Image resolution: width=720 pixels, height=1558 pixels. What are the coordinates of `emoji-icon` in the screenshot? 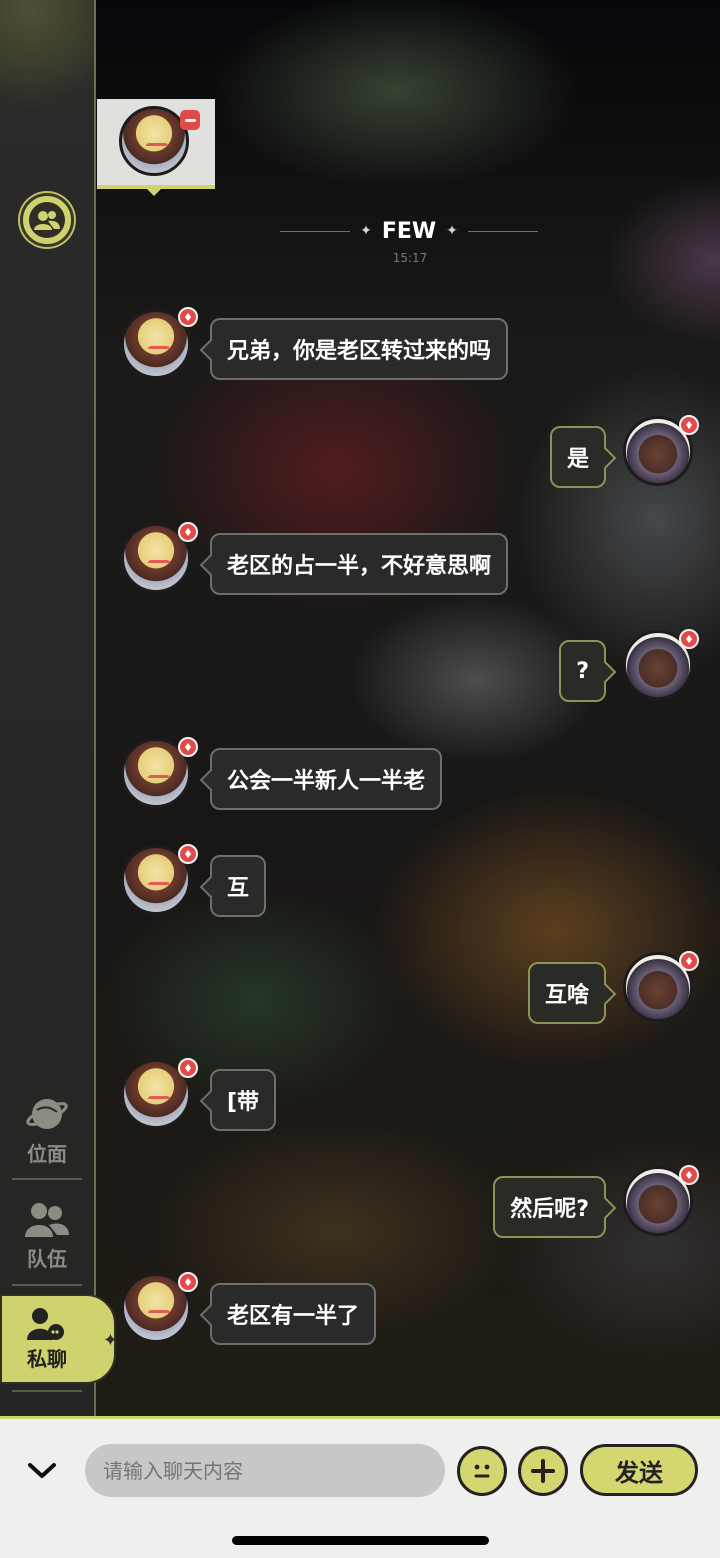 It's located at (482, 1471).